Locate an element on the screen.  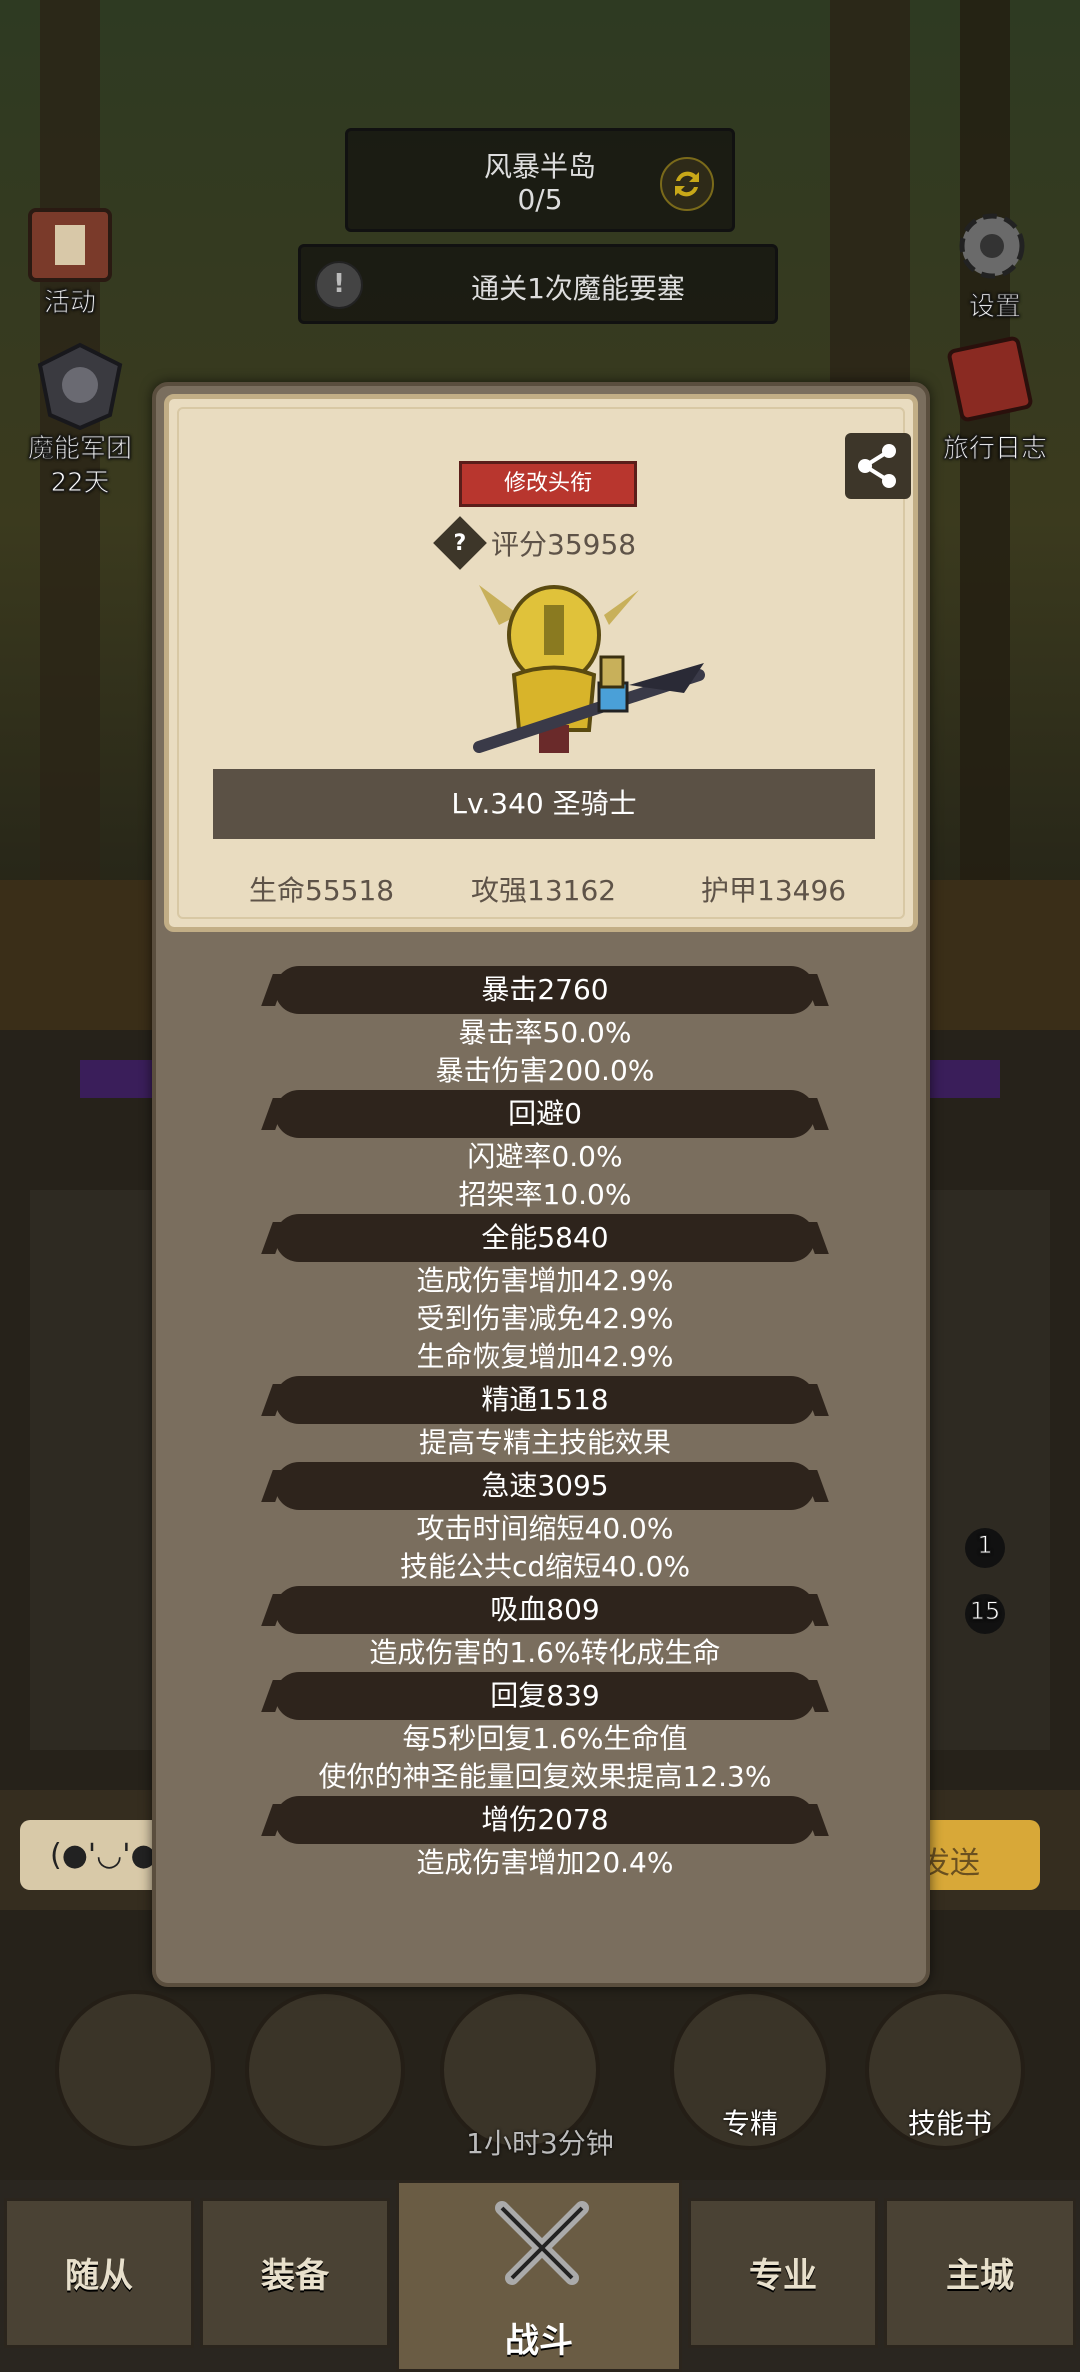
stat-group-mastery: 精通1518 提高专精主技能效果 is located at coordinates (545, 1419).